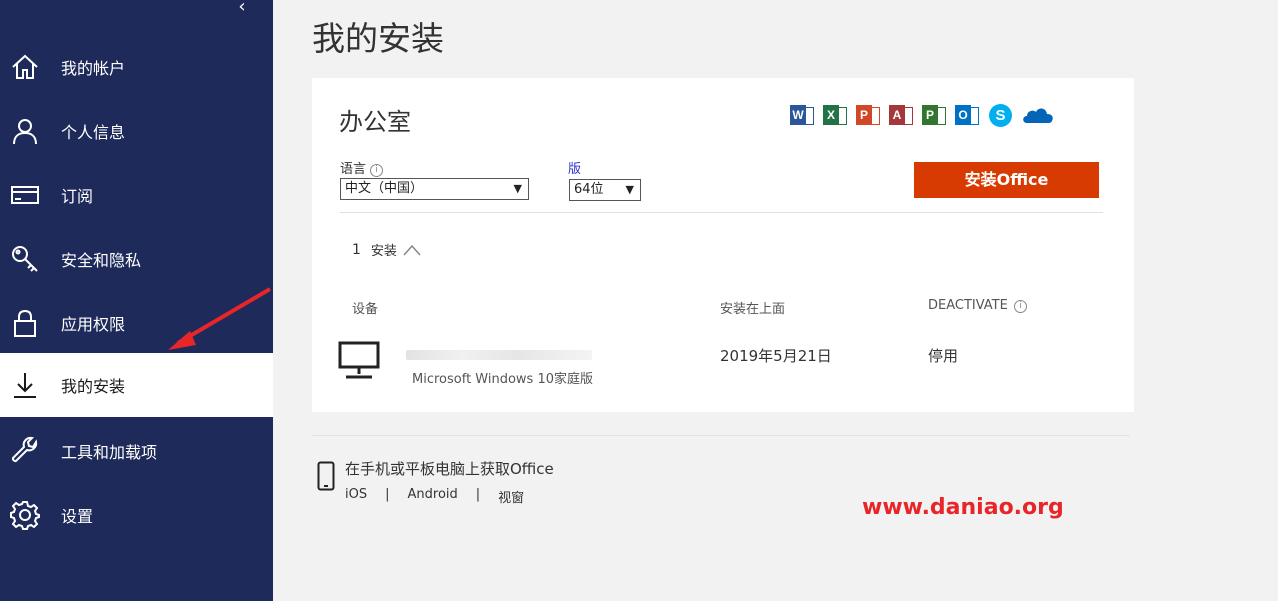  I want to click on sidebar-item-label: 工具和加载项, so click(109, 452).